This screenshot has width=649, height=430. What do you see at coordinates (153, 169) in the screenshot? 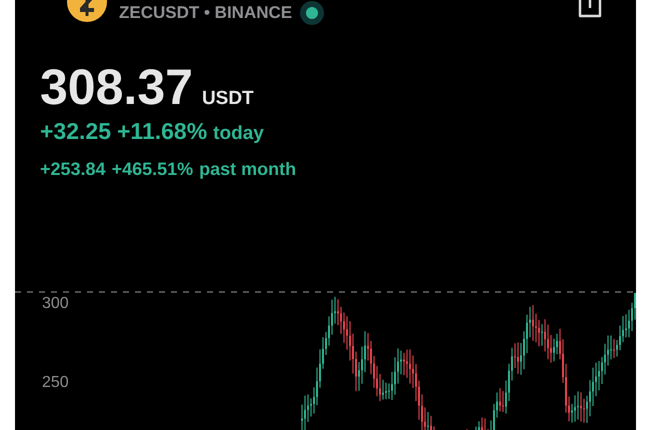
I see `change-percent: +465.51%` at bounding box center [153, 169].